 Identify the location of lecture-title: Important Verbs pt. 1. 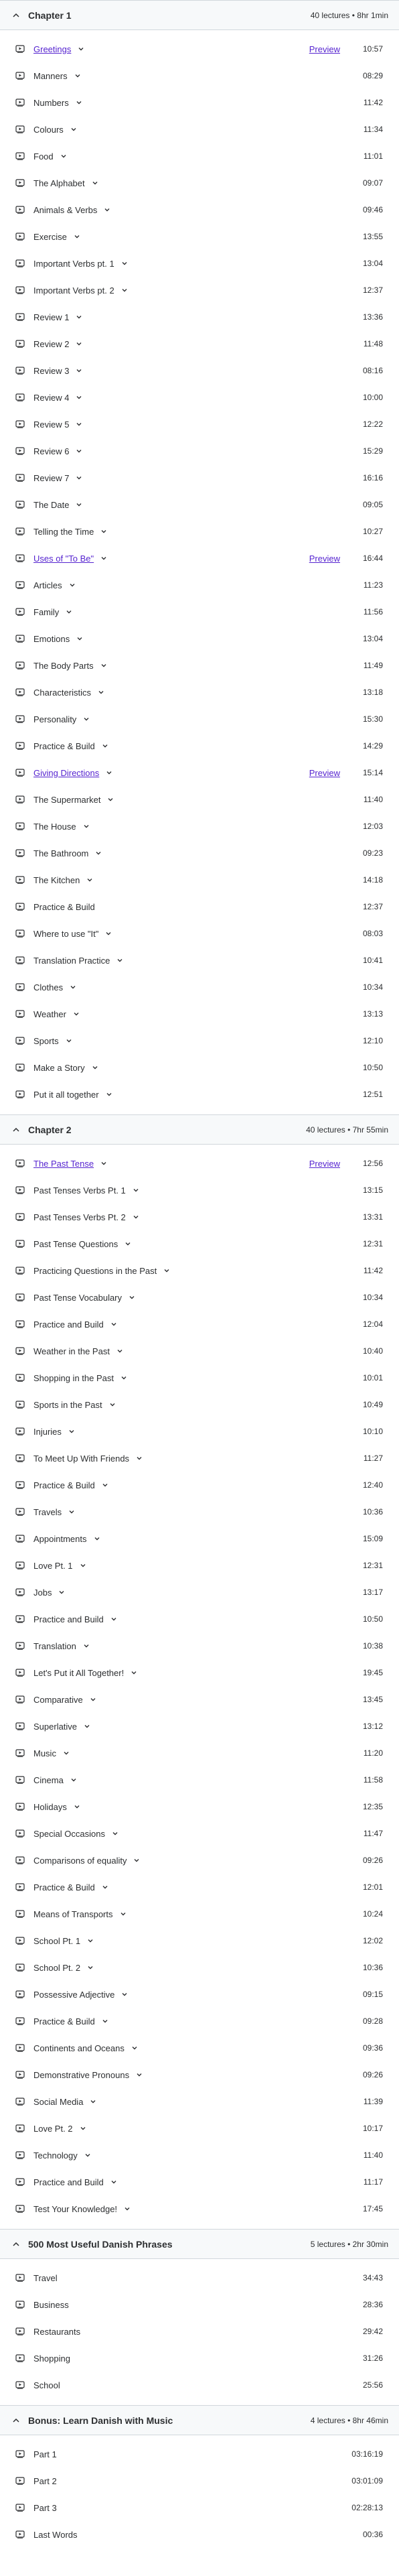
(73, 263).